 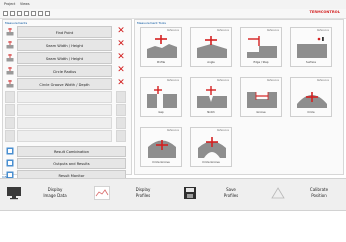 What do you see at coordinates (12, 13) in the screenshot?
I see `open-icon` at bounding box center [12, 13].